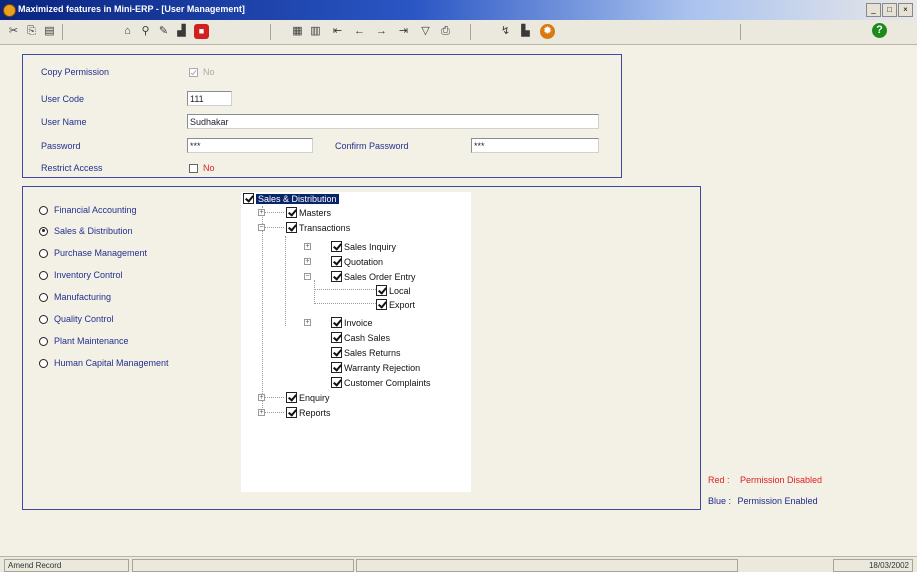 This screenshot has height=572, width=917. Describe the element at coordinates (547, 31) in the screenshot. I see `gear-icon: ✹` at that location.